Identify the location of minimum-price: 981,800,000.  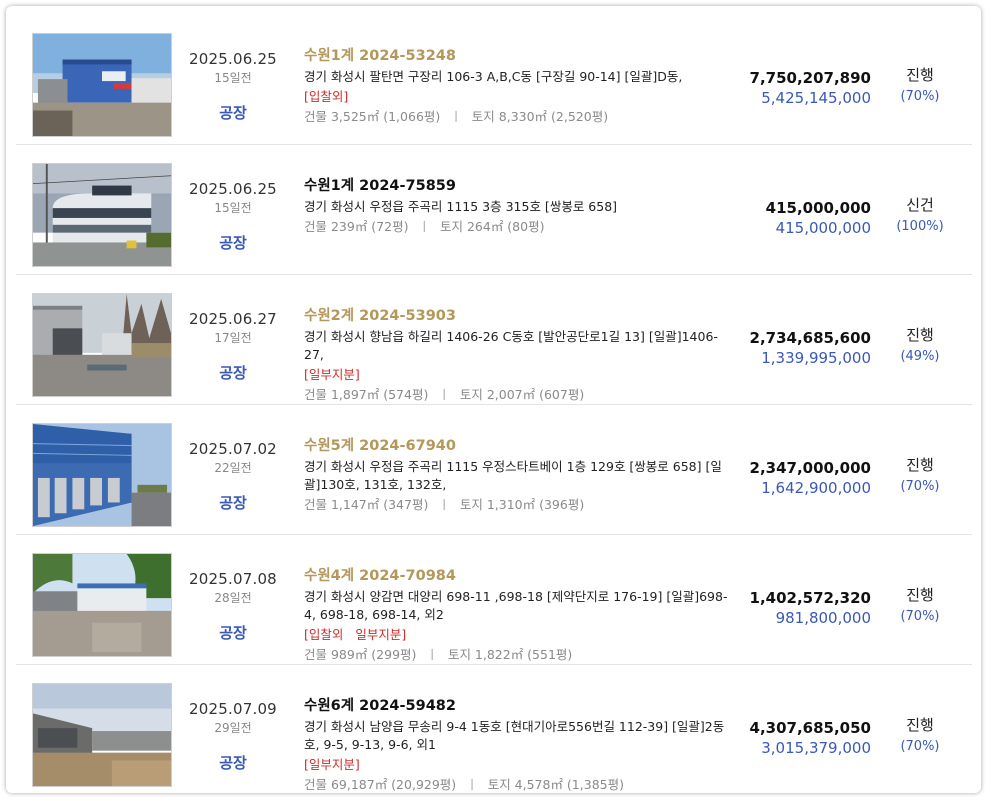
(823, 618).